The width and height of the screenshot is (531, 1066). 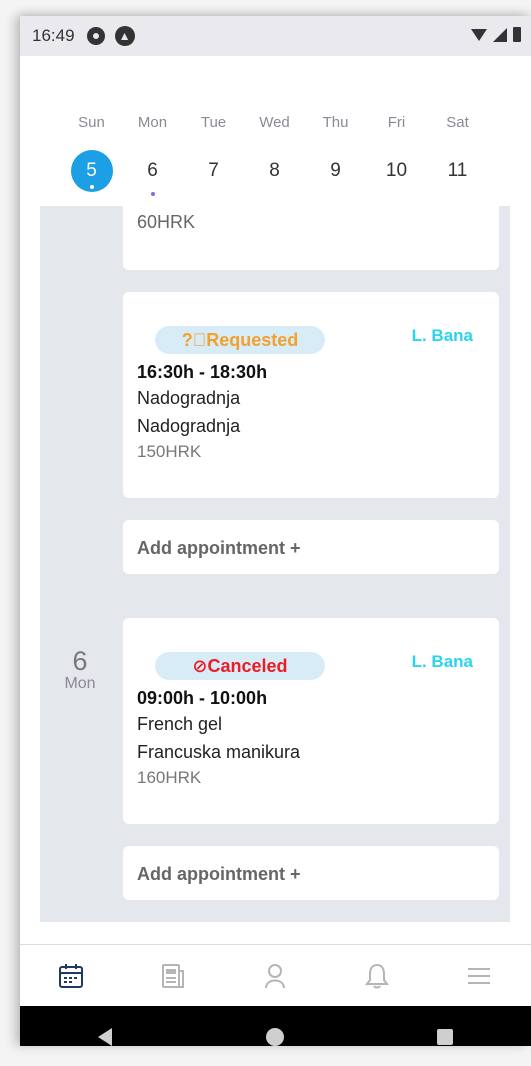 I want to click on nav-notifications, so click(x=377, y=975).